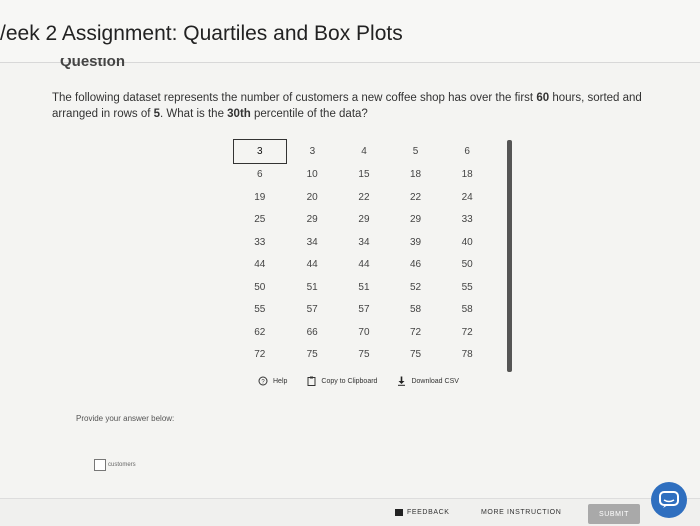  I want to click on table-cell: 25, so click(260, 220).